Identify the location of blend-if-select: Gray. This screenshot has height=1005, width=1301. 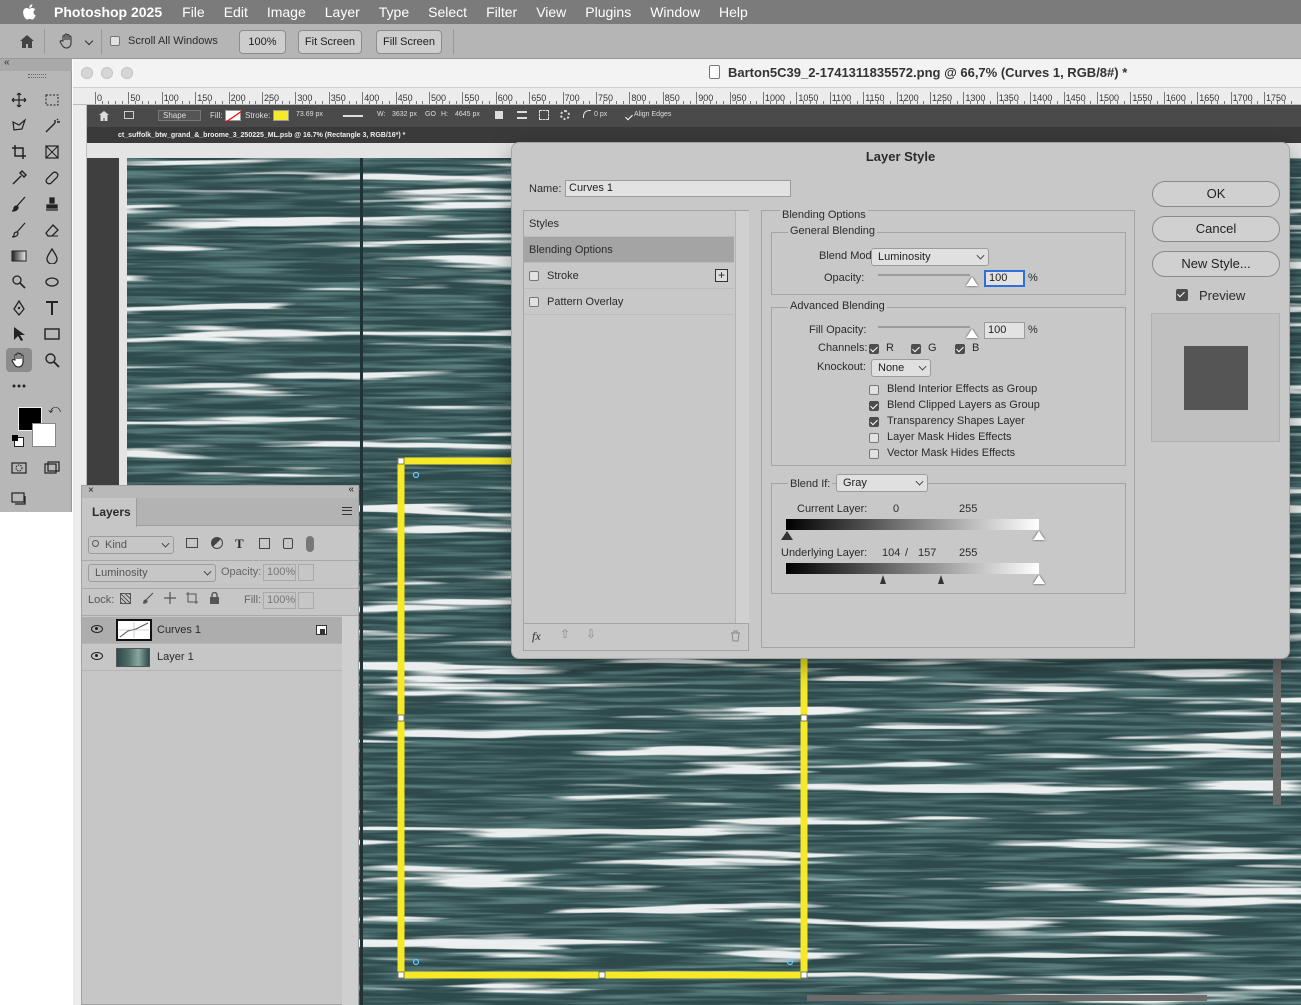
(882, 483).